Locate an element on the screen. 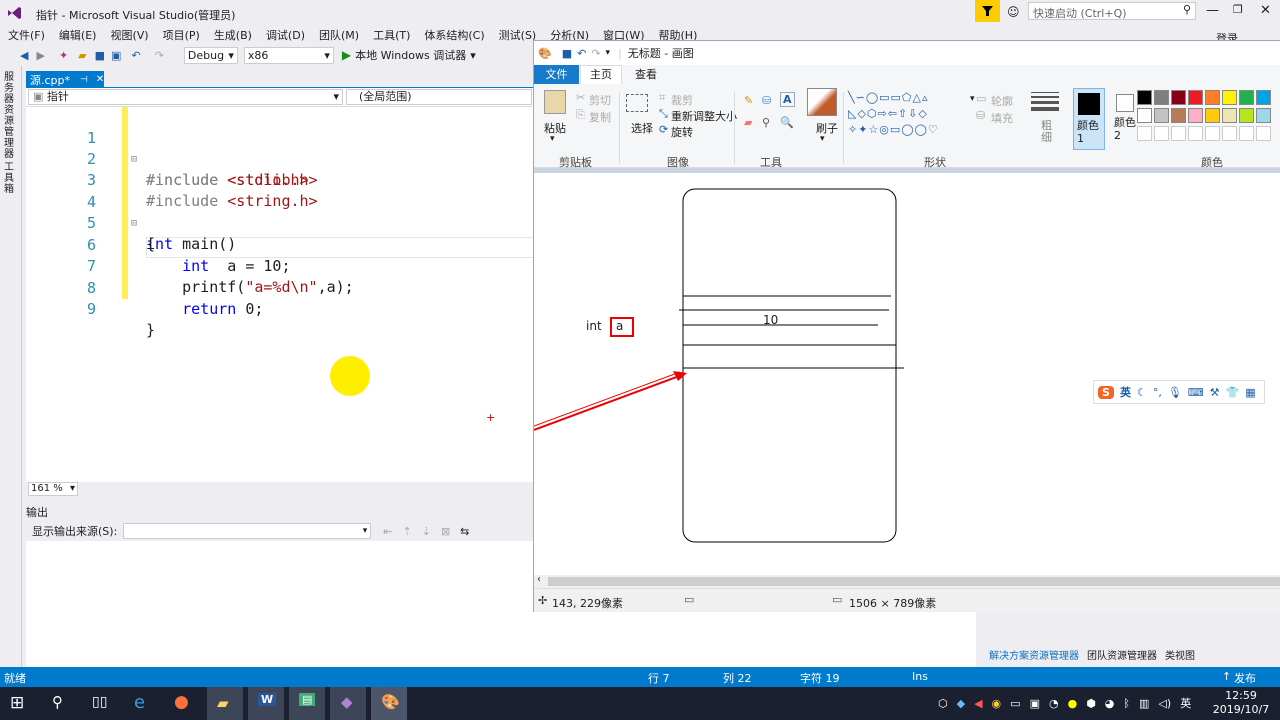 The image size is (1280, 720). close-tab-icon: ✕ is located at coordinates (100, 79).